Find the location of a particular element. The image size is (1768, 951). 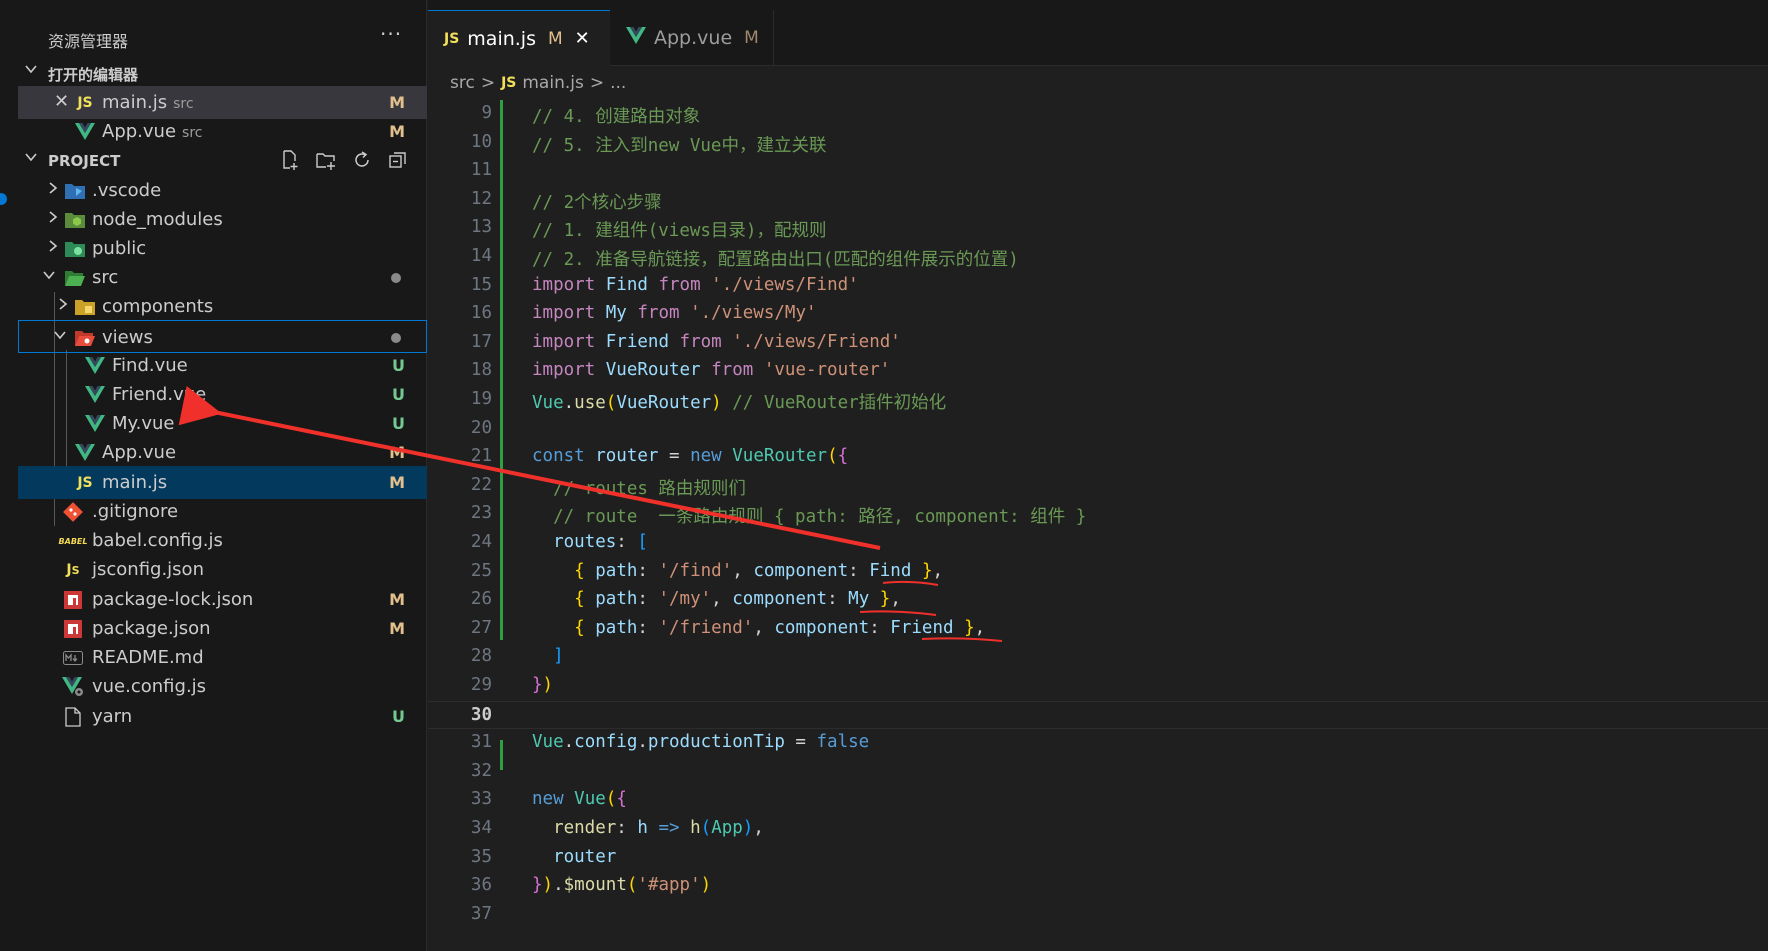

code-line: 29}) is located at coordinates (1098, 686).